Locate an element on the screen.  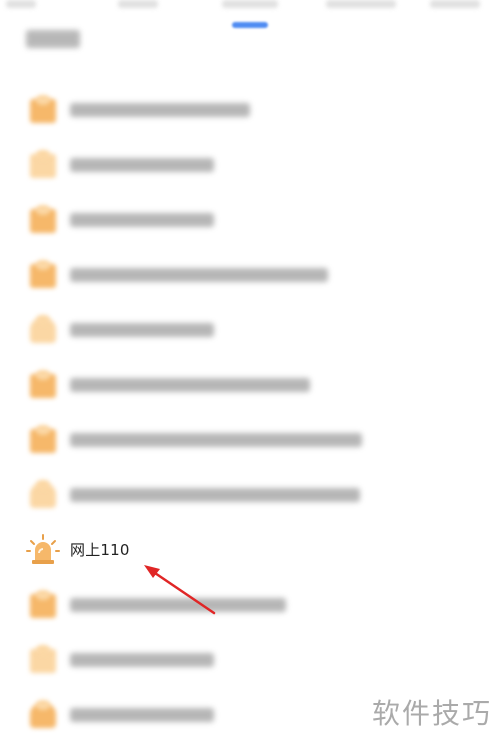
person-folder-icon is located at coordinates (43, 110).